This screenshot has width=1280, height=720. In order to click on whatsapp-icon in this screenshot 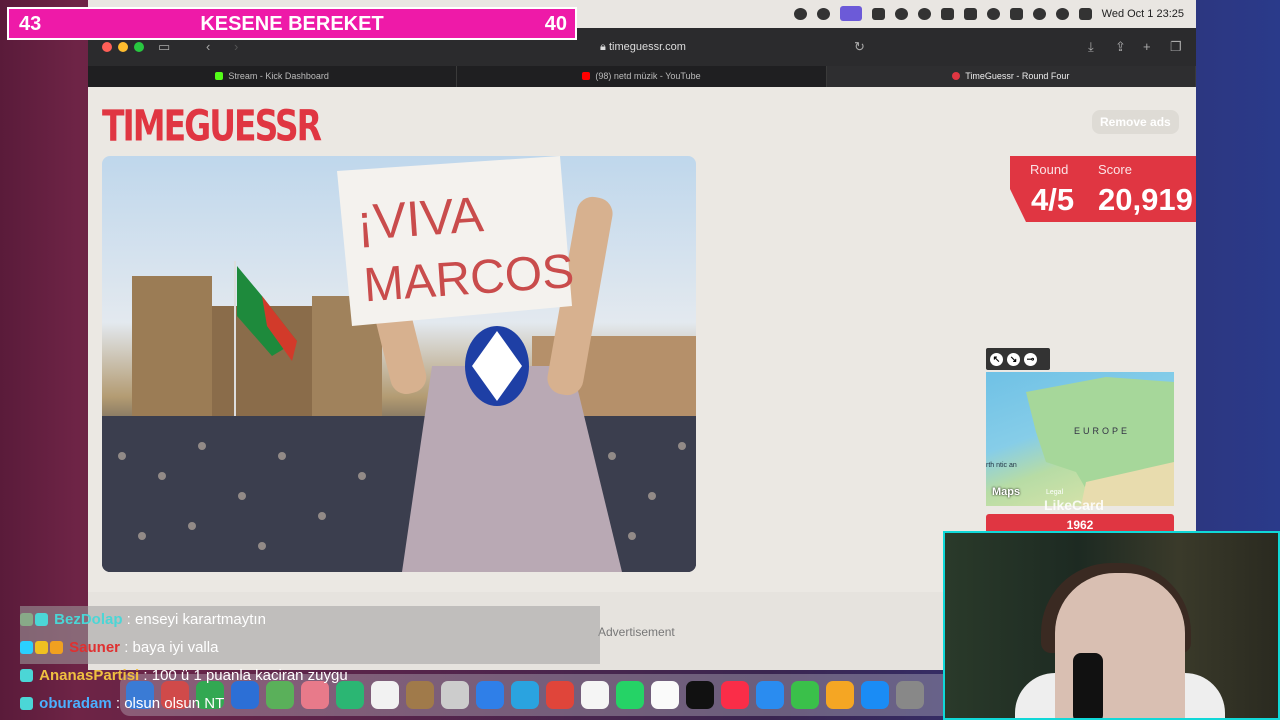, I will do `click(630, 695)`.